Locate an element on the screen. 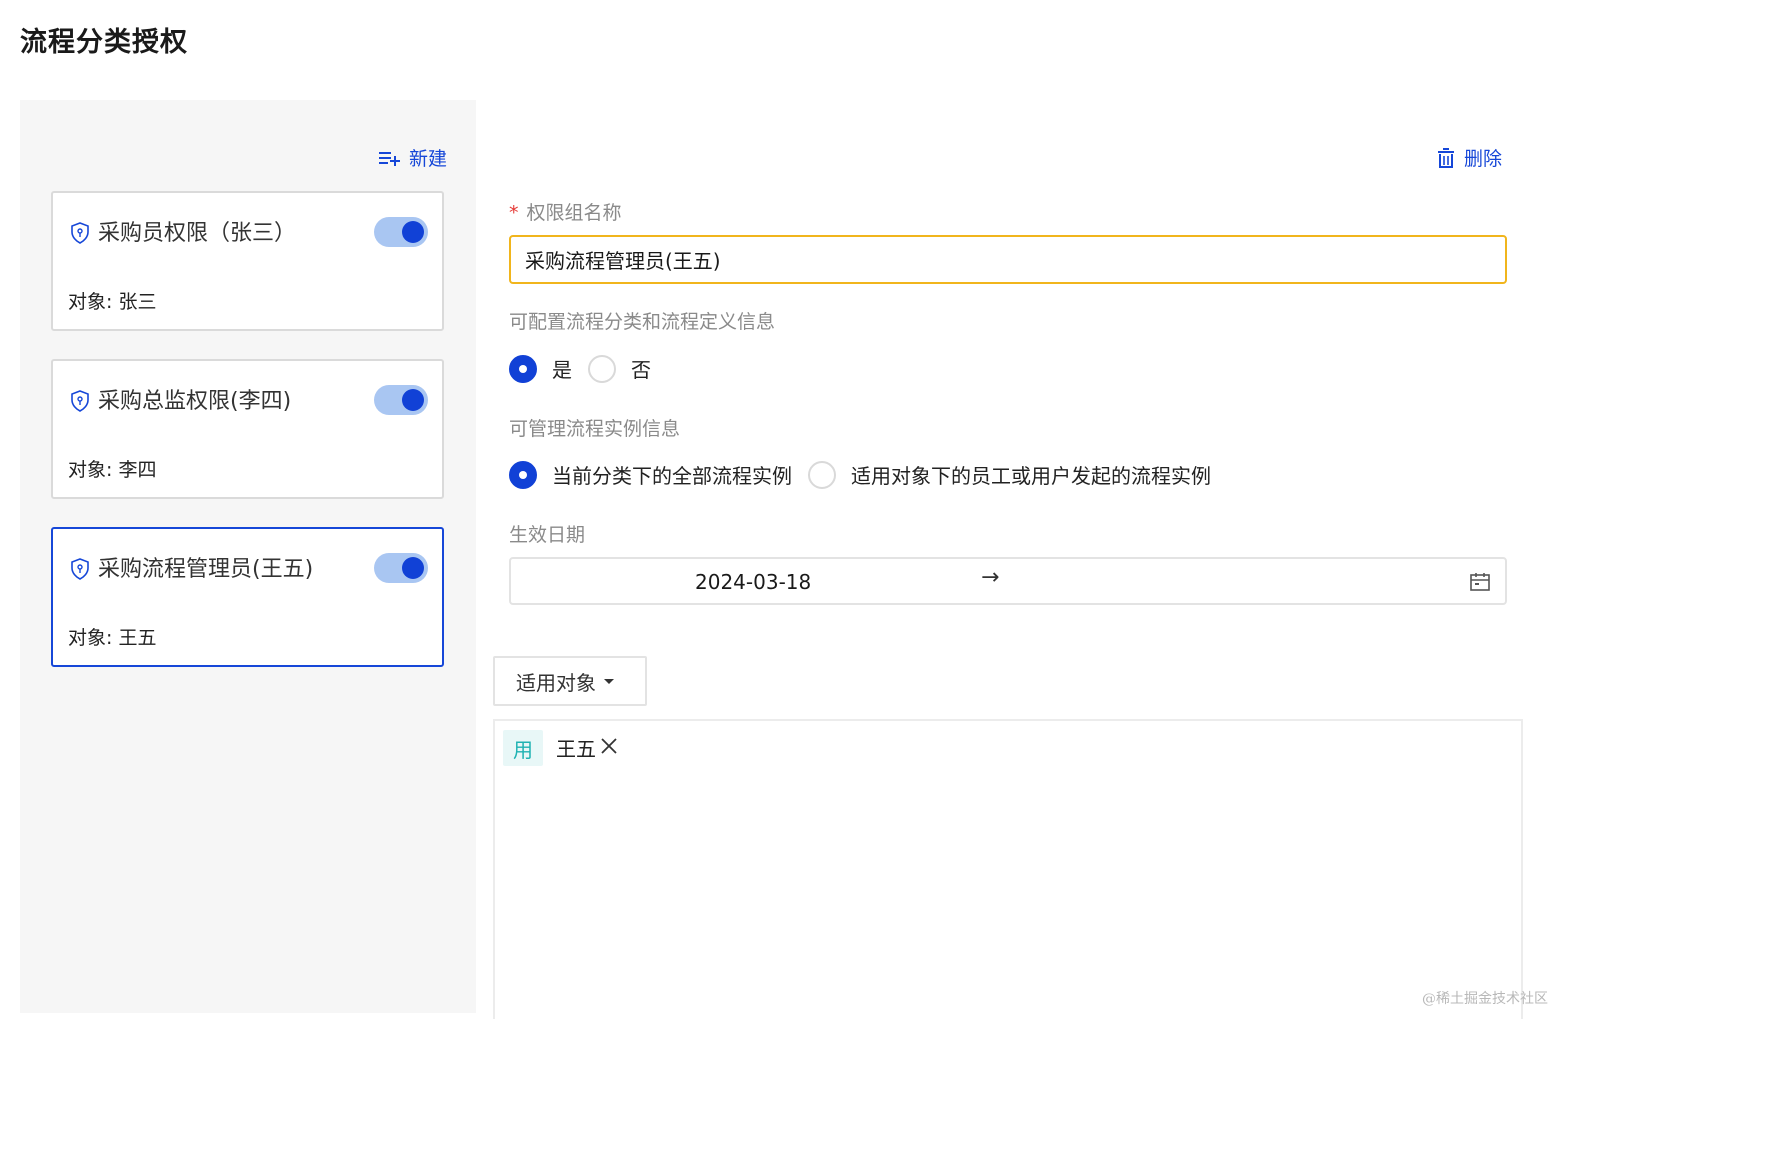  calendar-icon is located at coordinates (1480, 582).